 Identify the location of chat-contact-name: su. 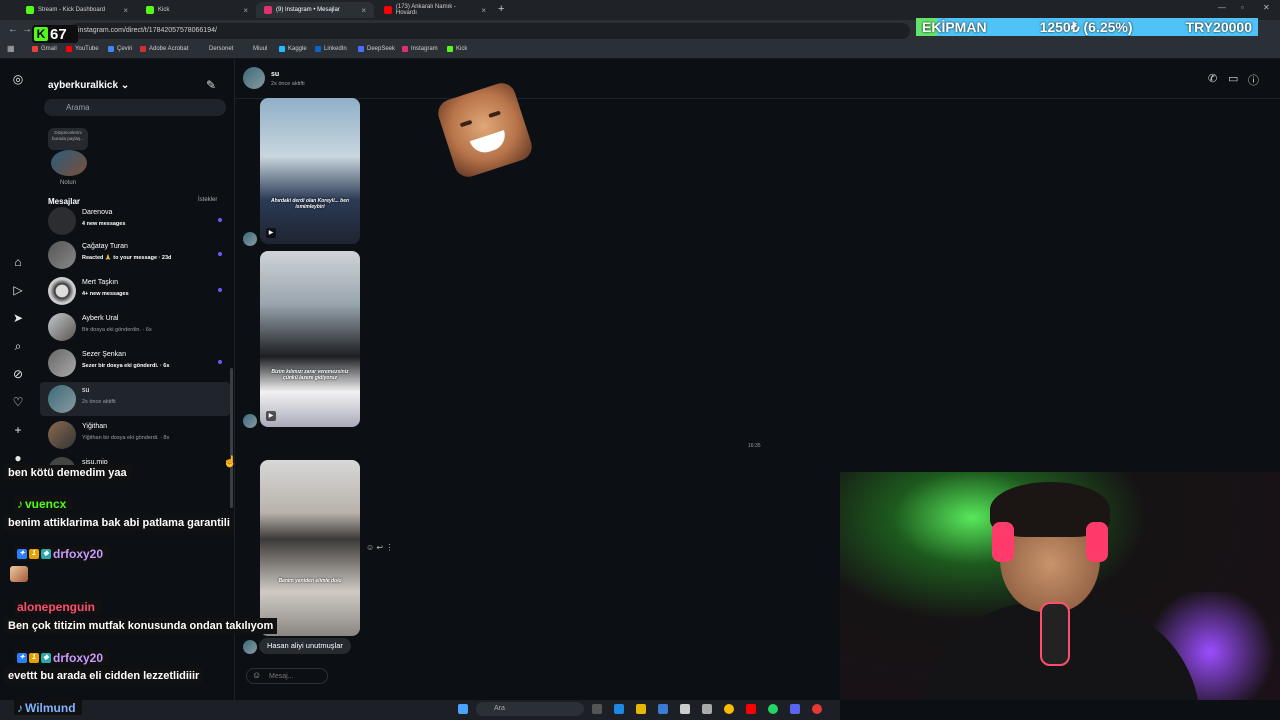
(275, 74).